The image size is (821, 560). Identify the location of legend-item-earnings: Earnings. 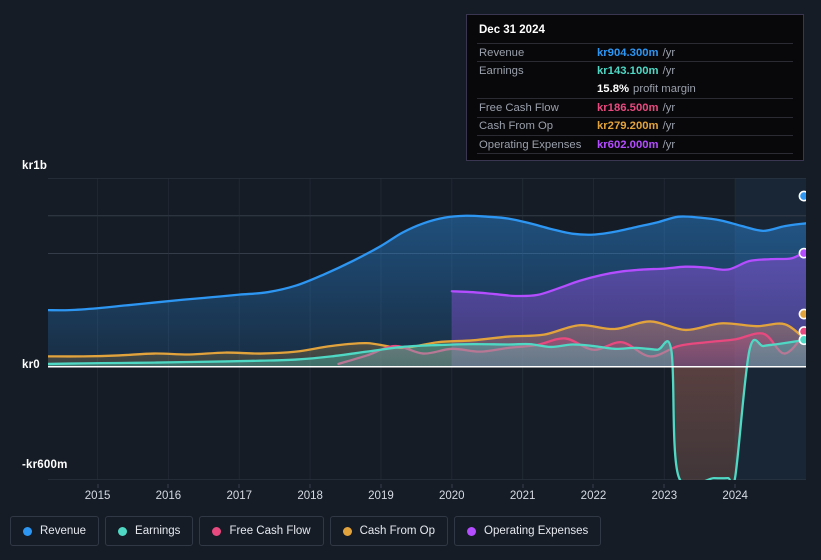
(149, 531).